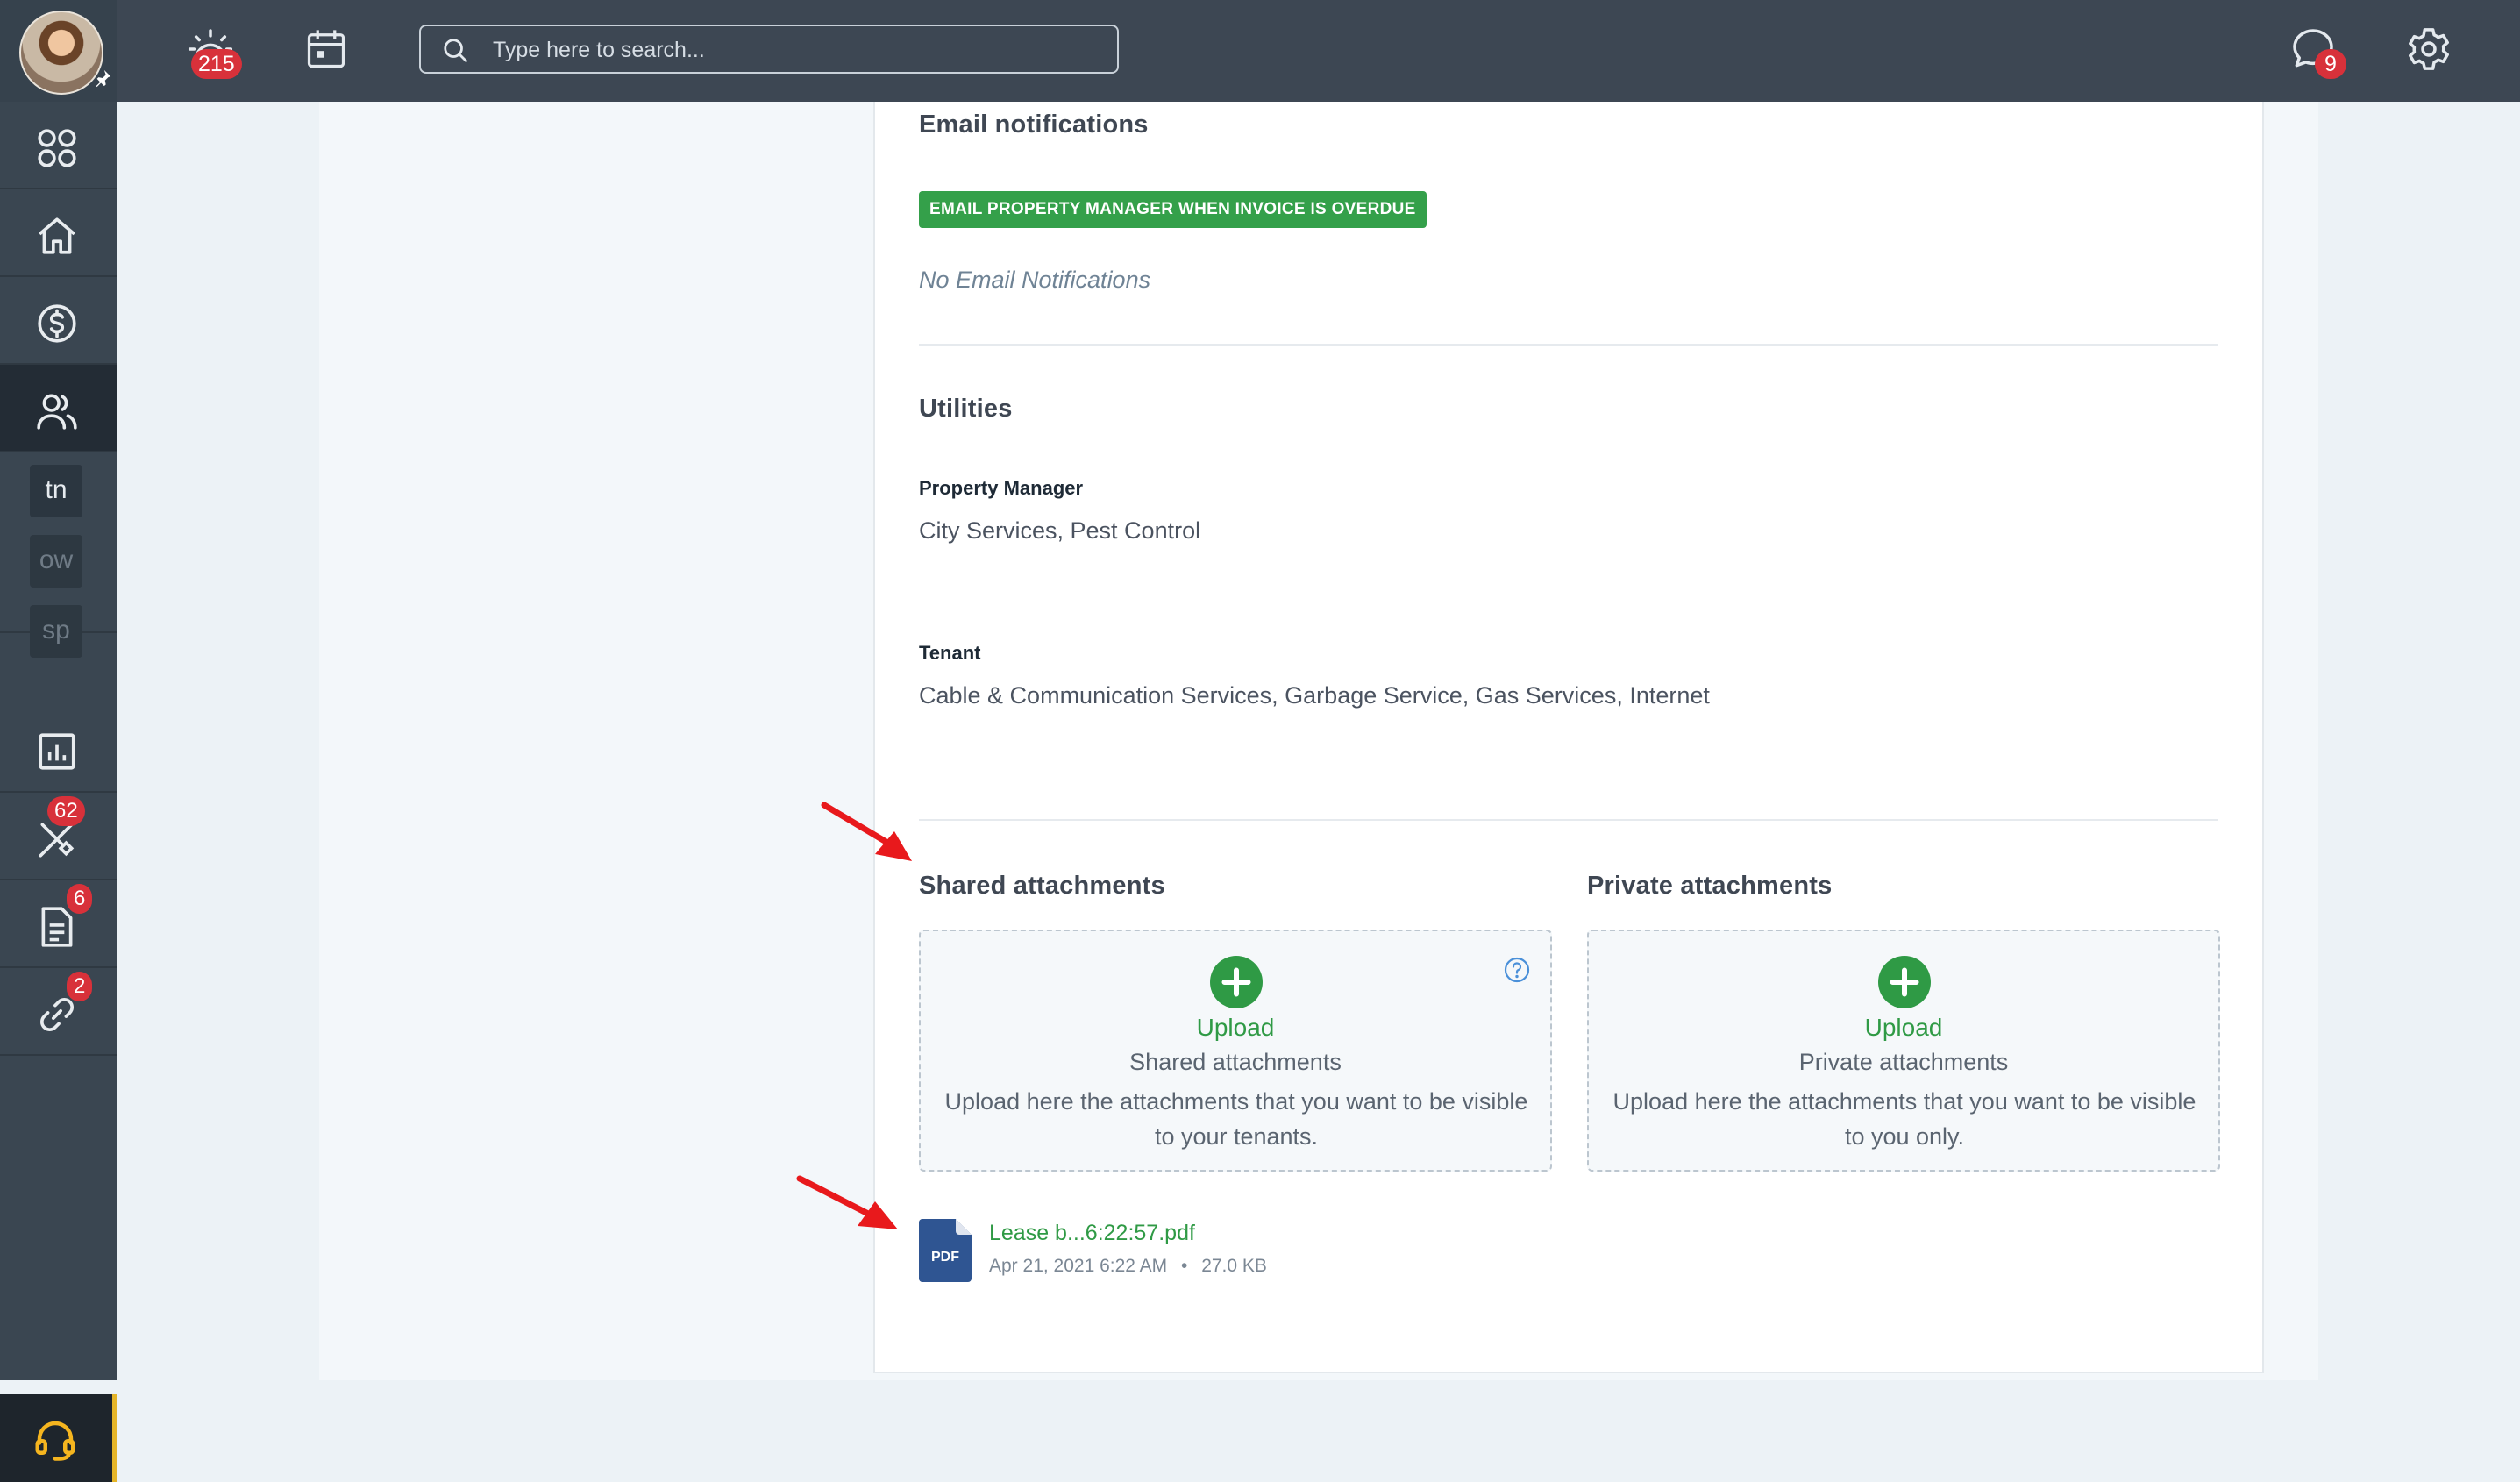 This screenshot has width=2520, height=1482. I want to click on attachment-file-meta: Apr 21, 2021 6:22 AM • 27.0 KB, so click(1128, 1266).